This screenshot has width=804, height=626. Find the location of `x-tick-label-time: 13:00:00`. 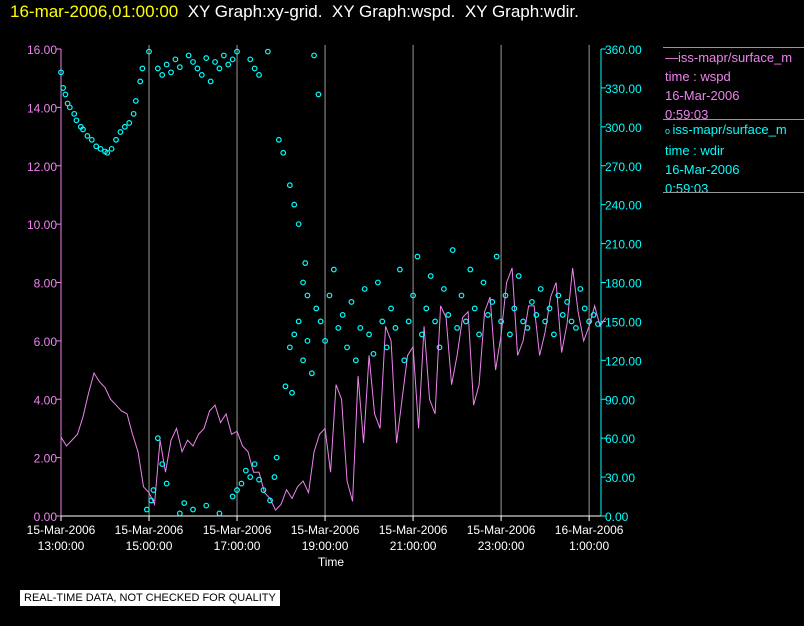

x-tick-label-time: 13:00:00 is located at coordinates (61, 546).